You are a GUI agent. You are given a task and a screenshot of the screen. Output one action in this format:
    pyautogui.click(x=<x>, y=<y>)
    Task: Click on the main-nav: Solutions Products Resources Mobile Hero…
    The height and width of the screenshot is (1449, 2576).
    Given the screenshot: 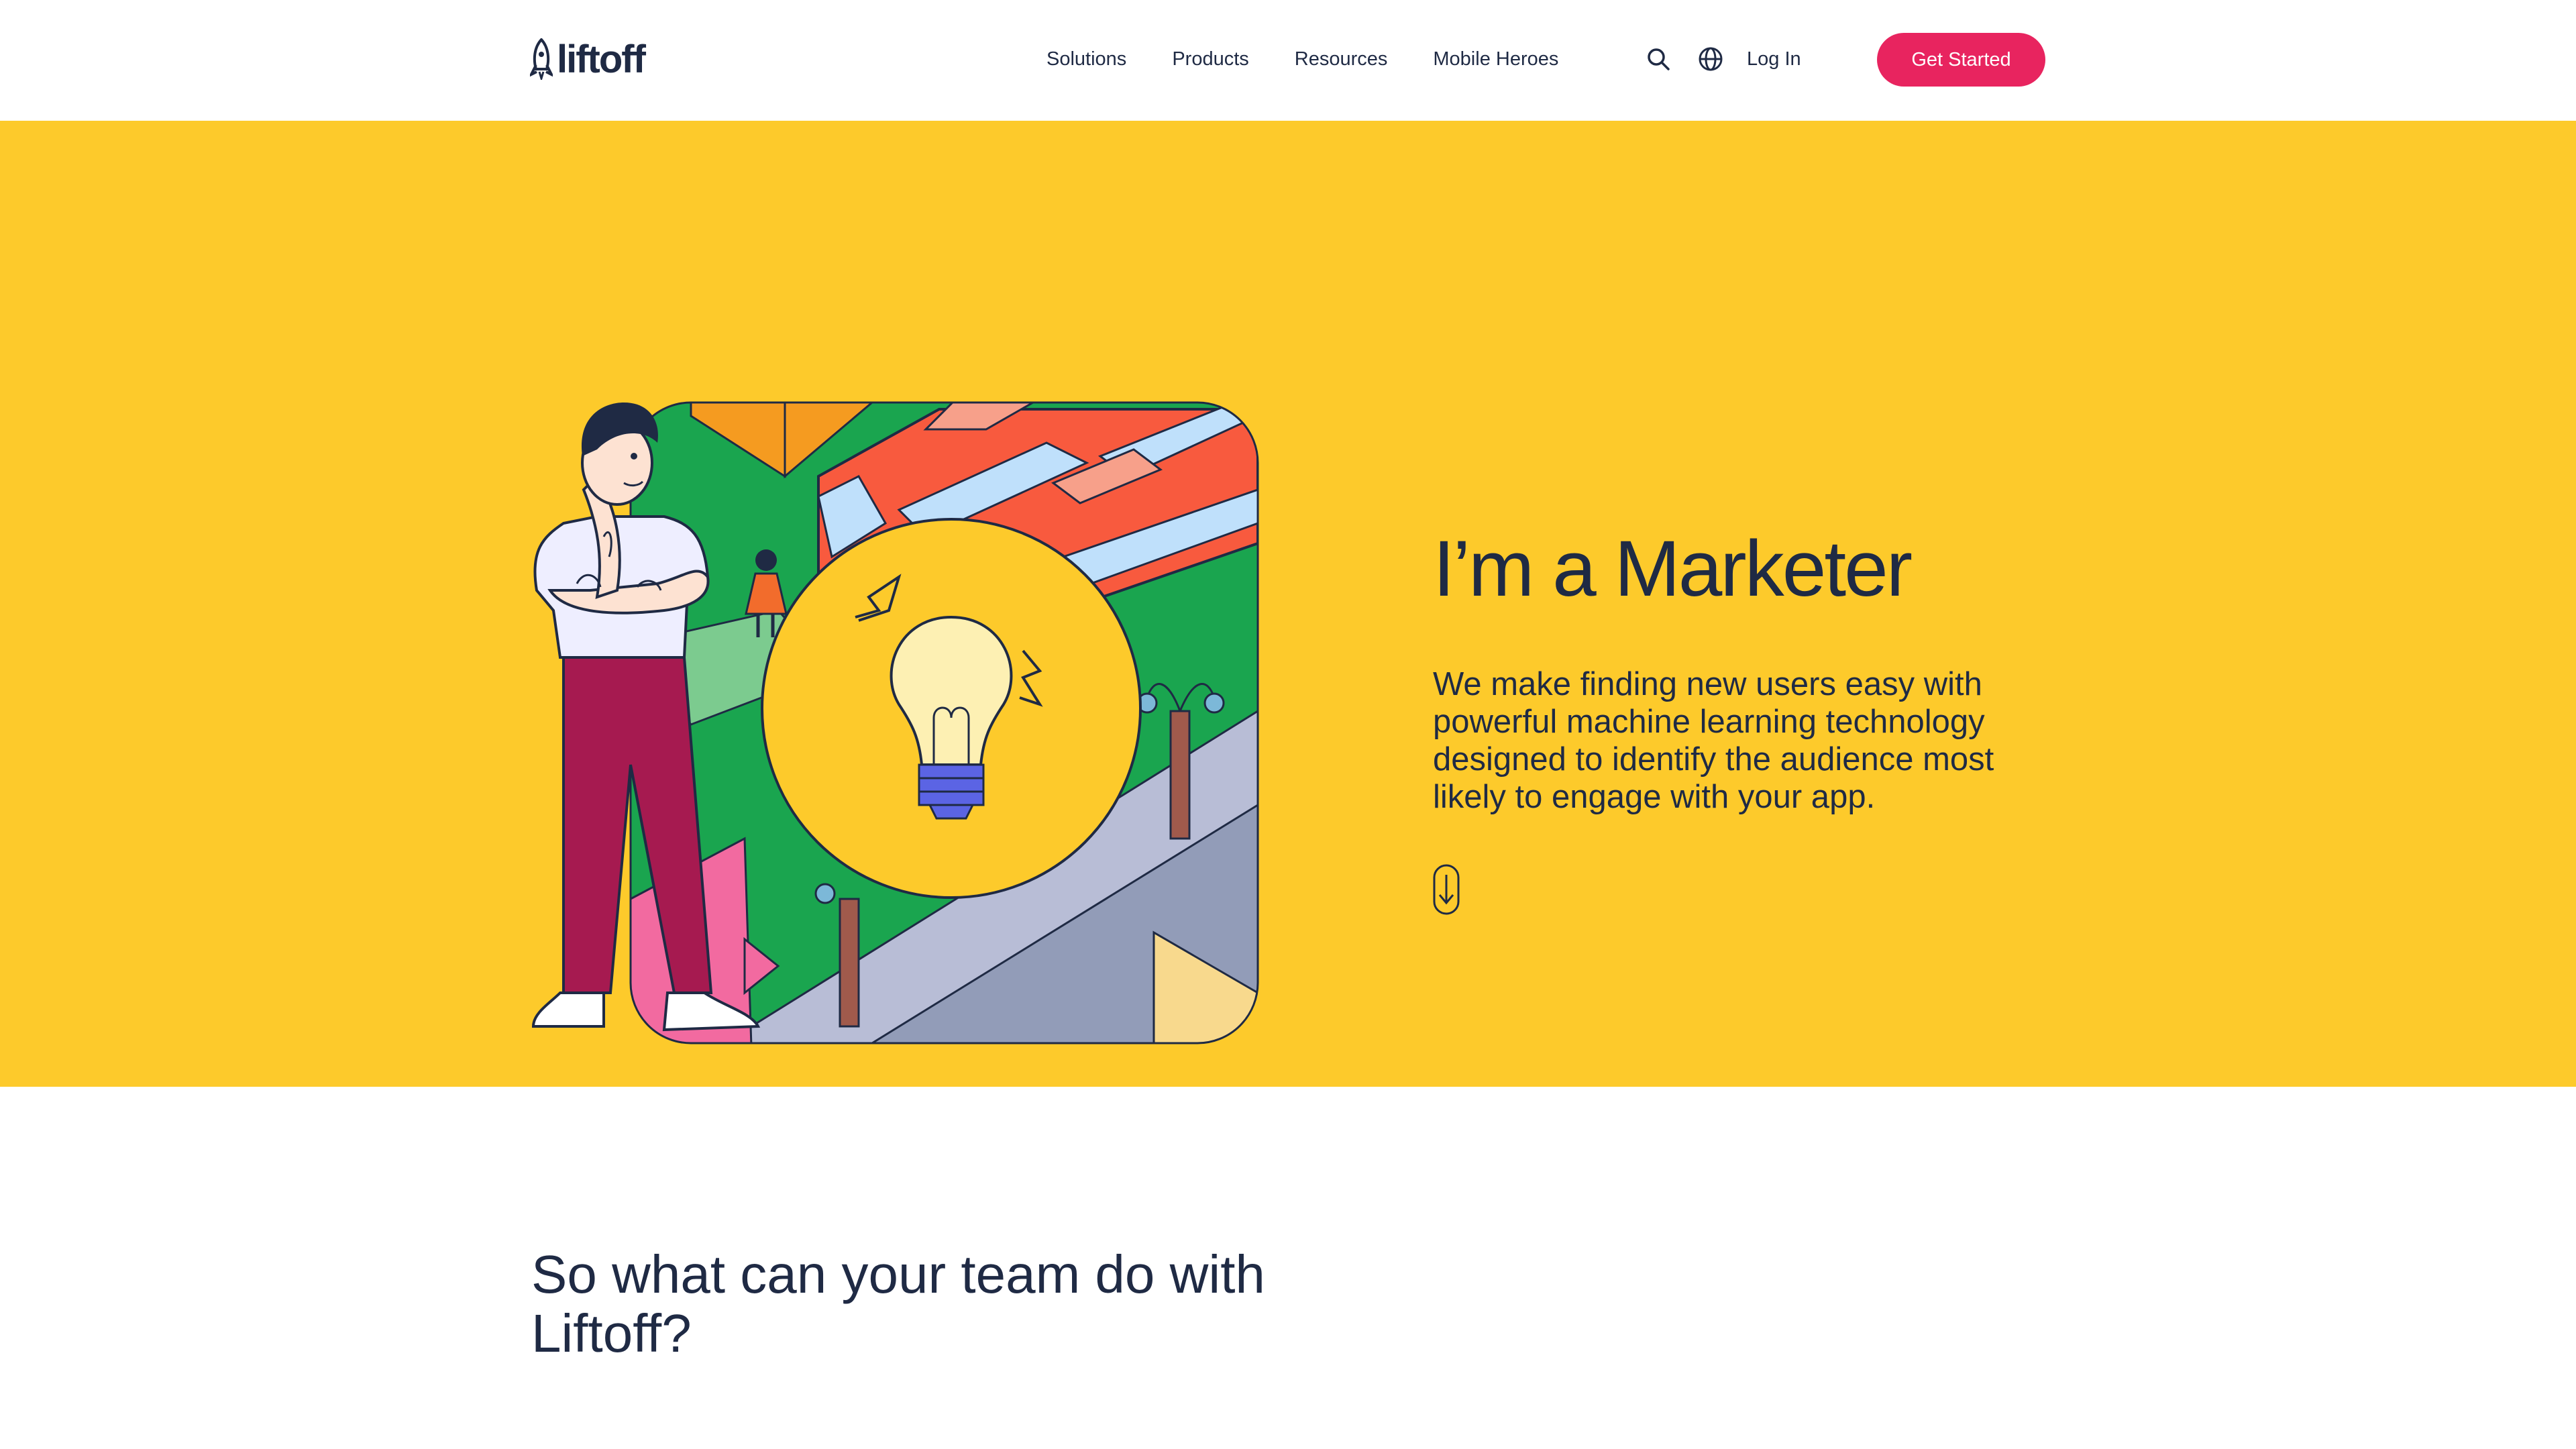 What is the action you would take?
    pyautogui.click(x=1302, y=59)
    